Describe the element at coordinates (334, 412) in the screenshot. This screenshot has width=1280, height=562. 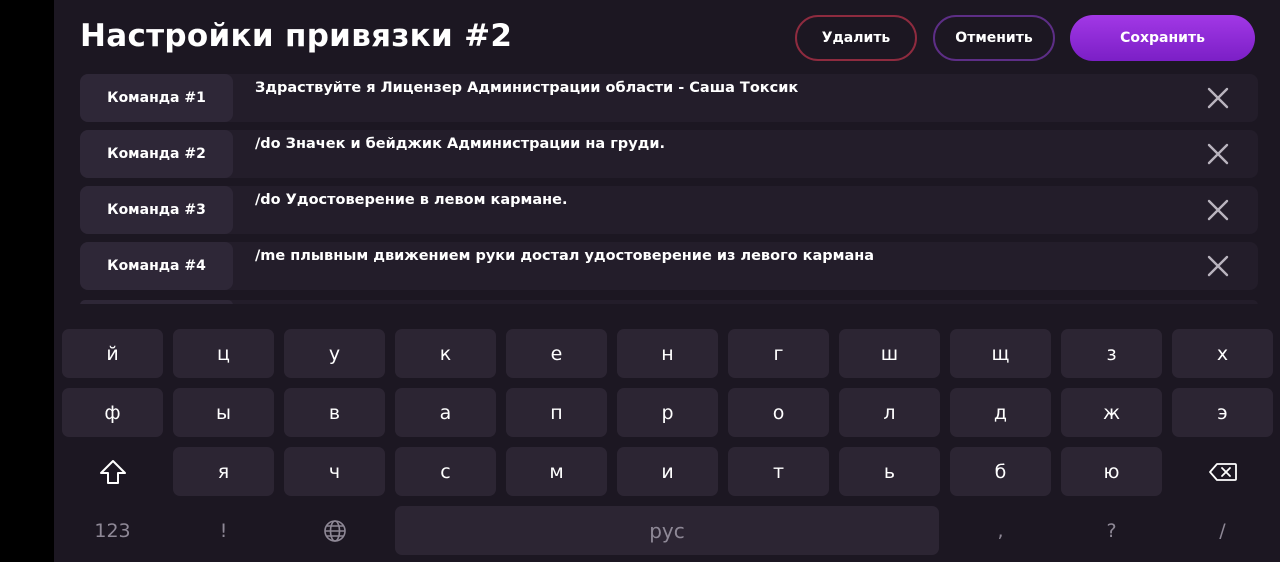
I see `key: в` at that location.